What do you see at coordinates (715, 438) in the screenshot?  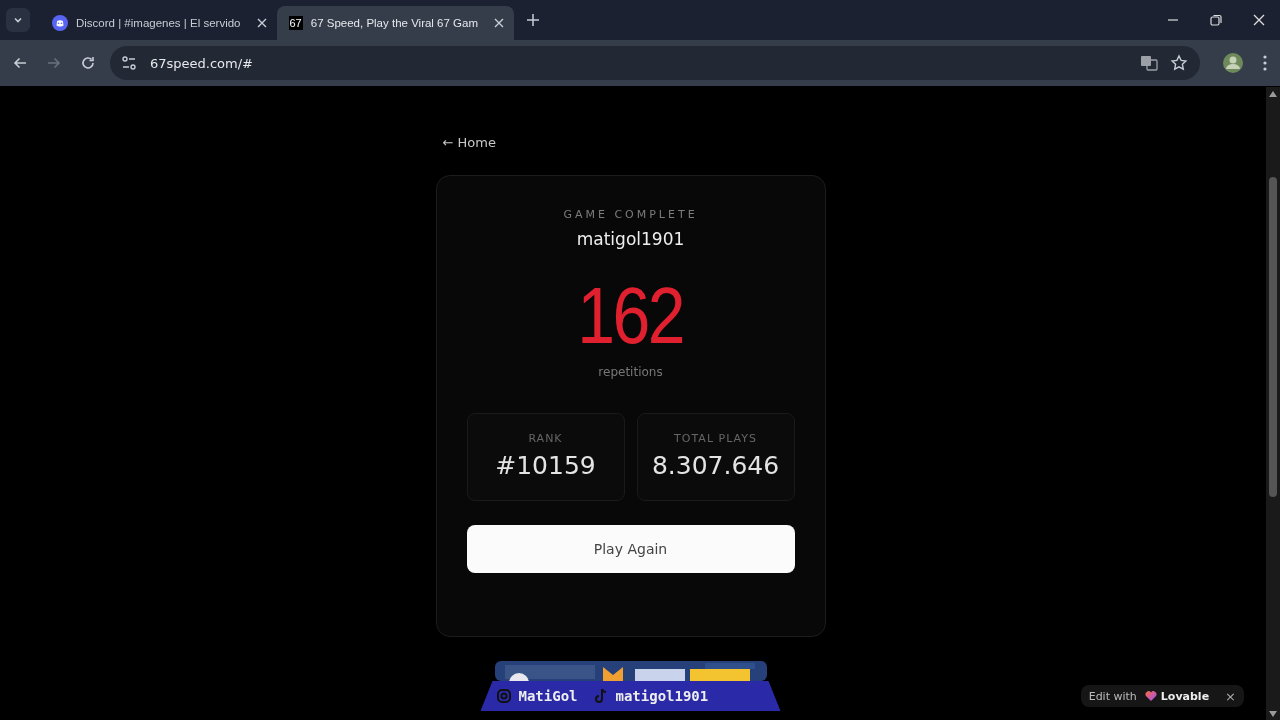 I see `stat-label: TOTAL PLAYS` at bounding box center [715, 438].